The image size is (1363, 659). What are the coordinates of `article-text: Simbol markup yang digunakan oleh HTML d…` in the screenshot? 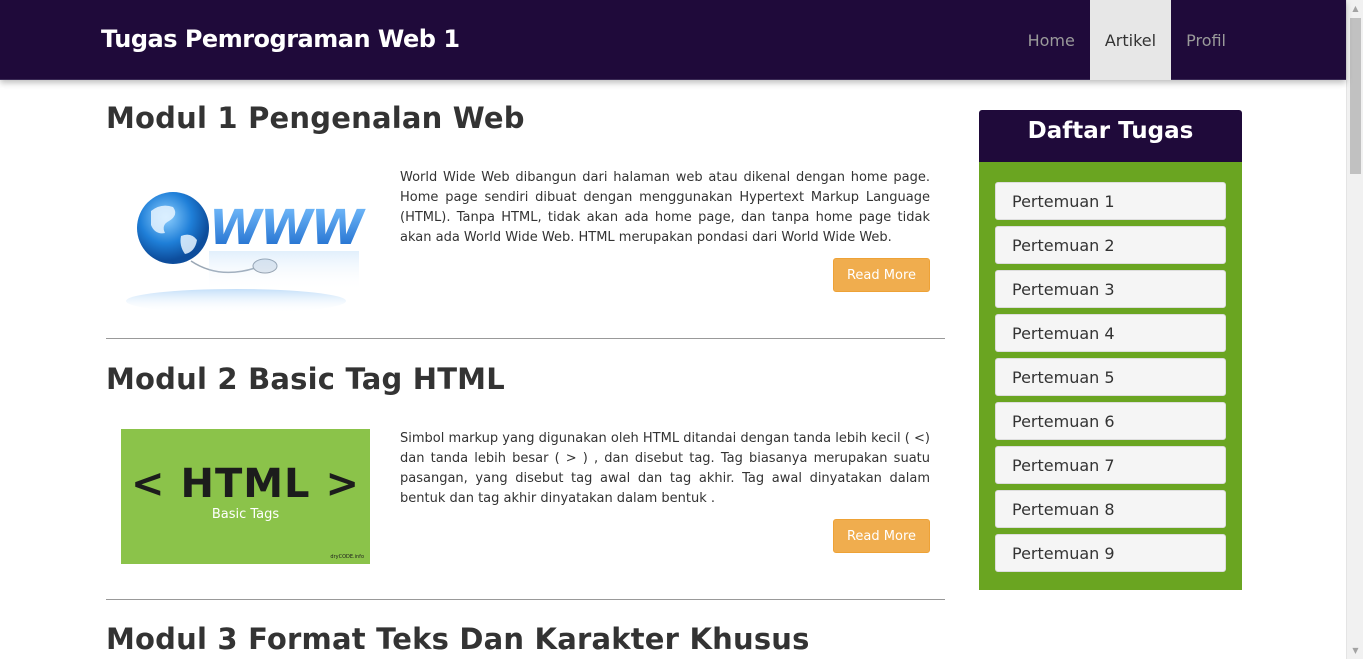 It's located at (665, 468).